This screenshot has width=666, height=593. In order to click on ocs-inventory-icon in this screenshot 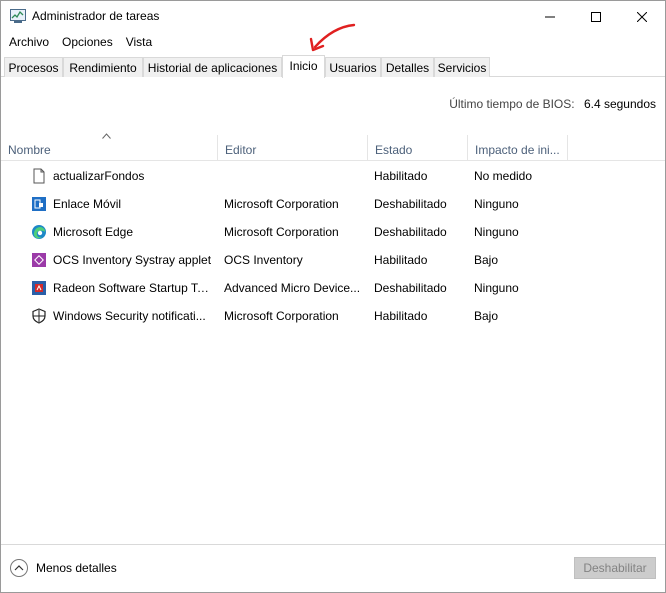, I will do `click(39, 260)`.